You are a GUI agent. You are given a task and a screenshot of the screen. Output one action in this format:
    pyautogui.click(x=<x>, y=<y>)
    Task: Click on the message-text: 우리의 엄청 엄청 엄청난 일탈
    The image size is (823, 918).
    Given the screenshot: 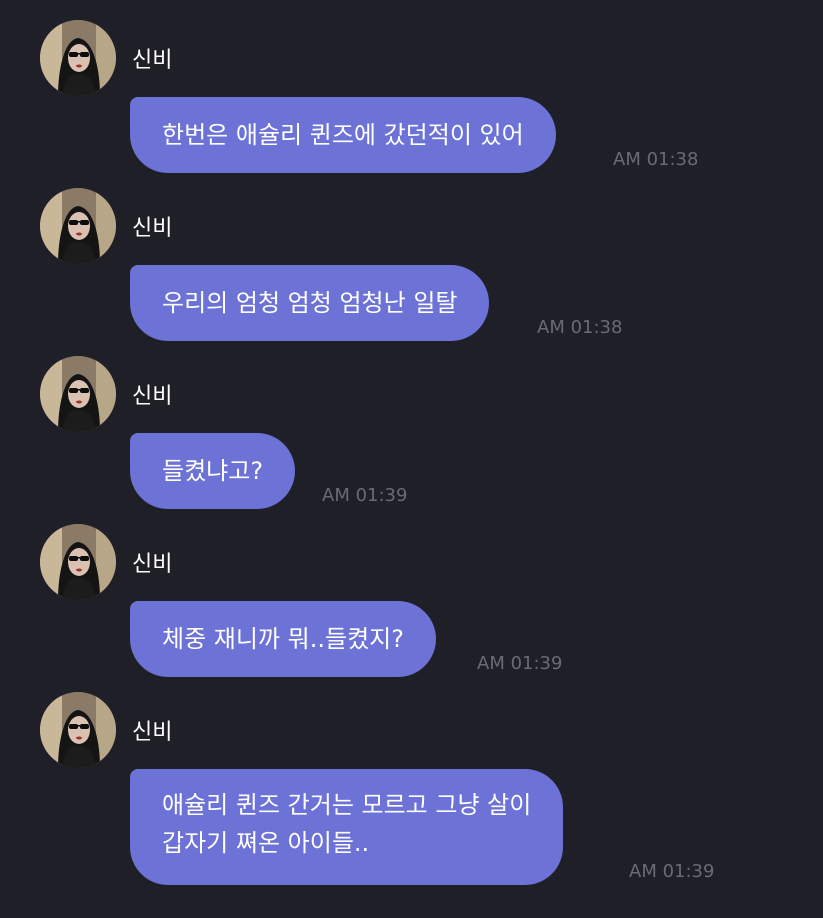 What is the action you would take?
    pyautogui.click(x=310, y=303)
    